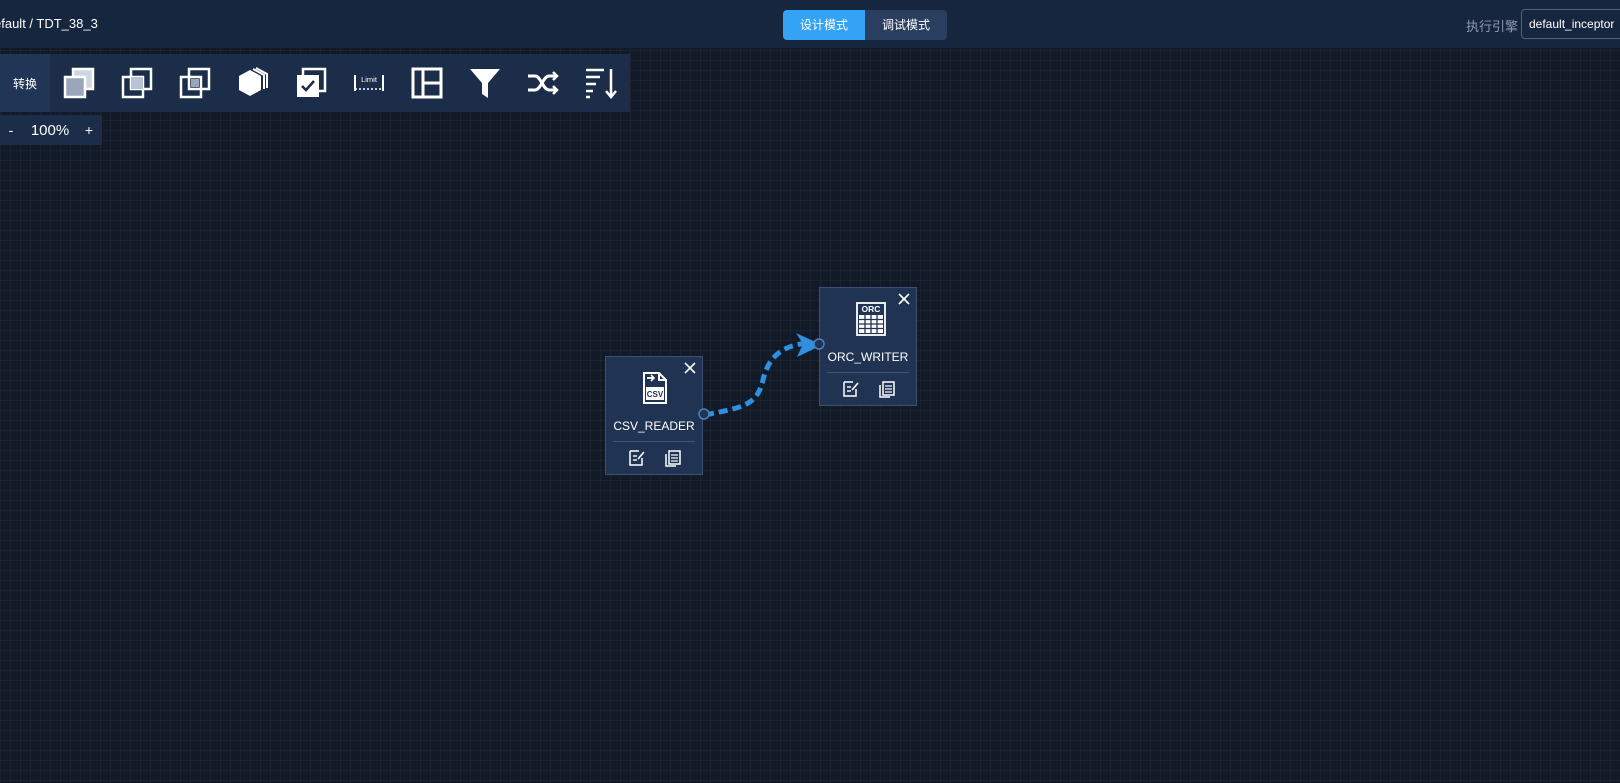  I want to click on design-mode-button: 设计模式, so click(824, 25).